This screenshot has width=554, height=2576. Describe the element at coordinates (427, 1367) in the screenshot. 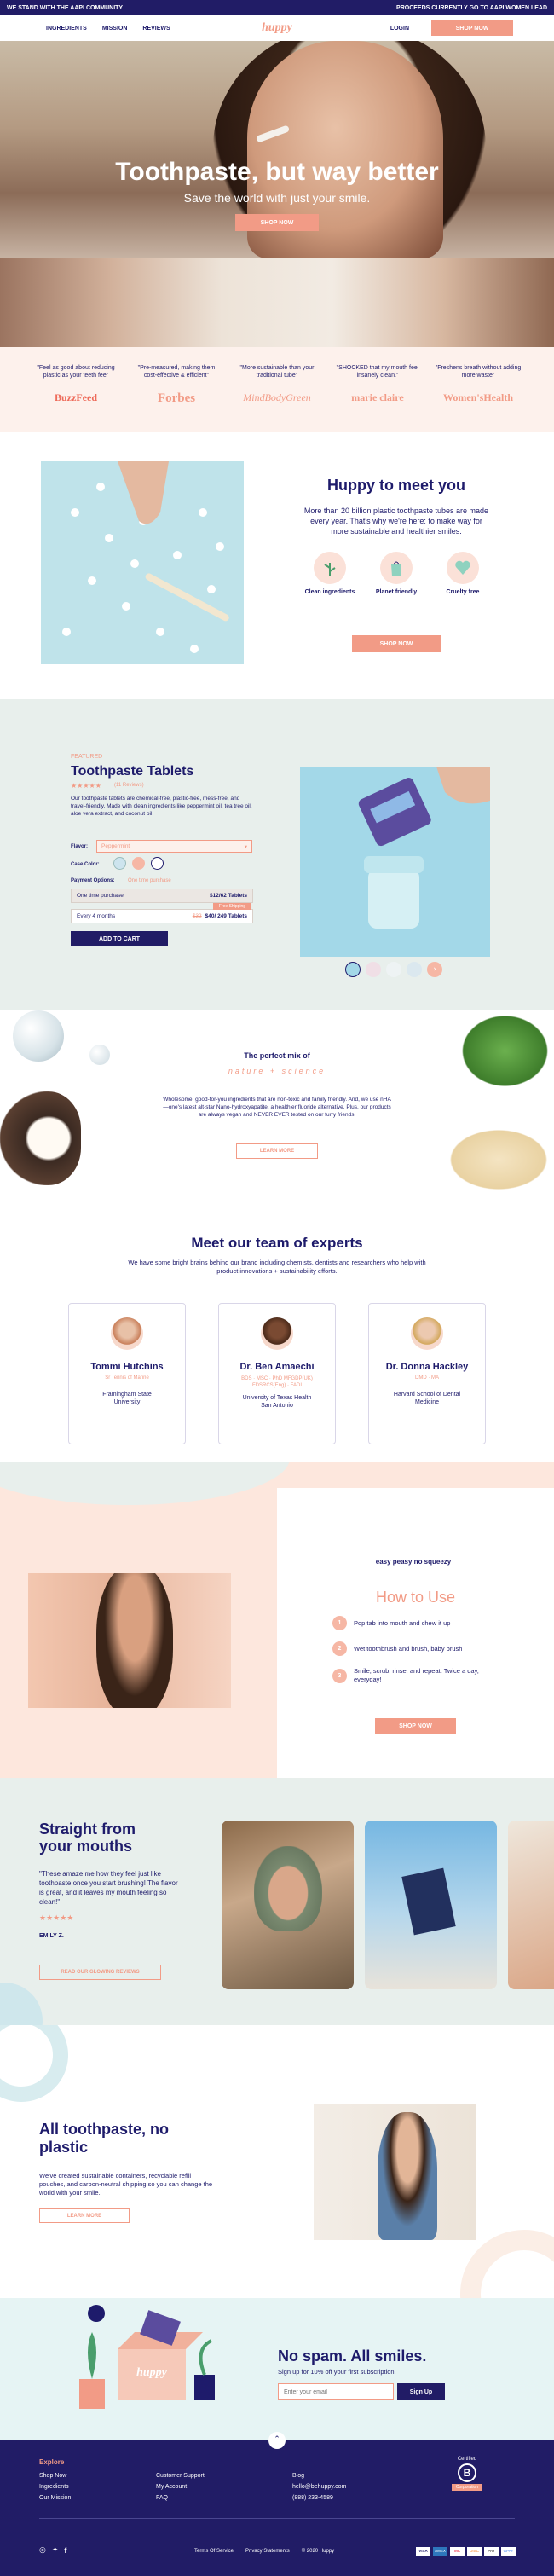

I see `expert-name: Dr. Donna Hackley` at that location.